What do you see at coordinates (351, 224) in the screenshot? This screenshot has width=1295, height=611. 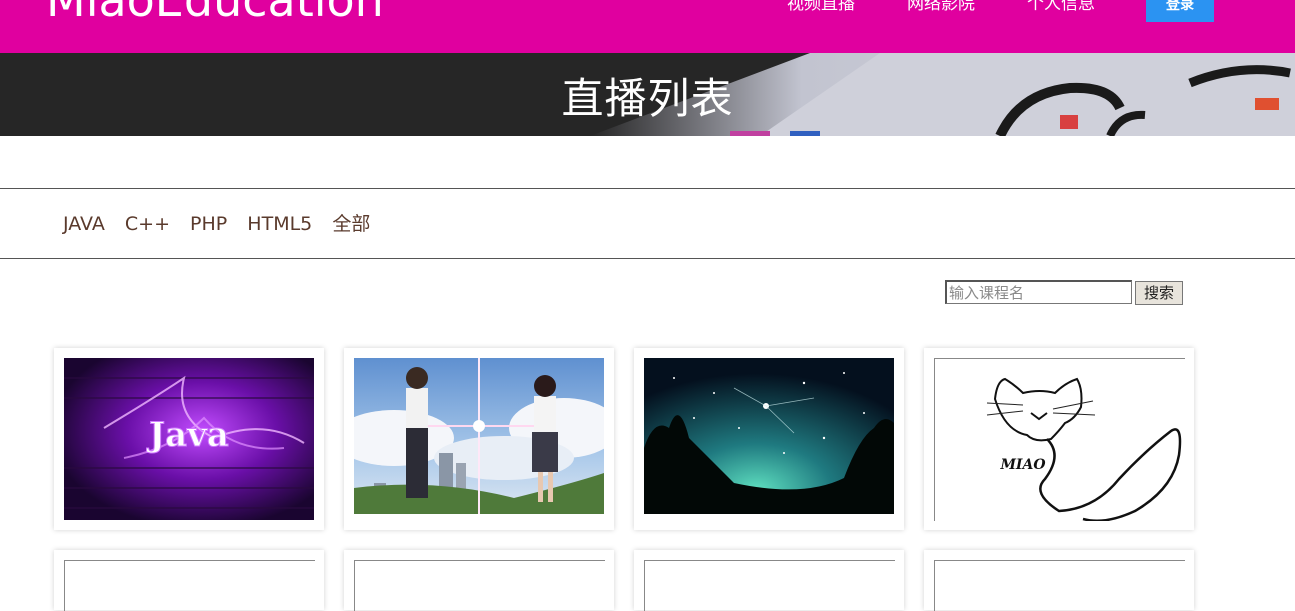 I see `category-all: 全部` at bounding box center [351, 224].